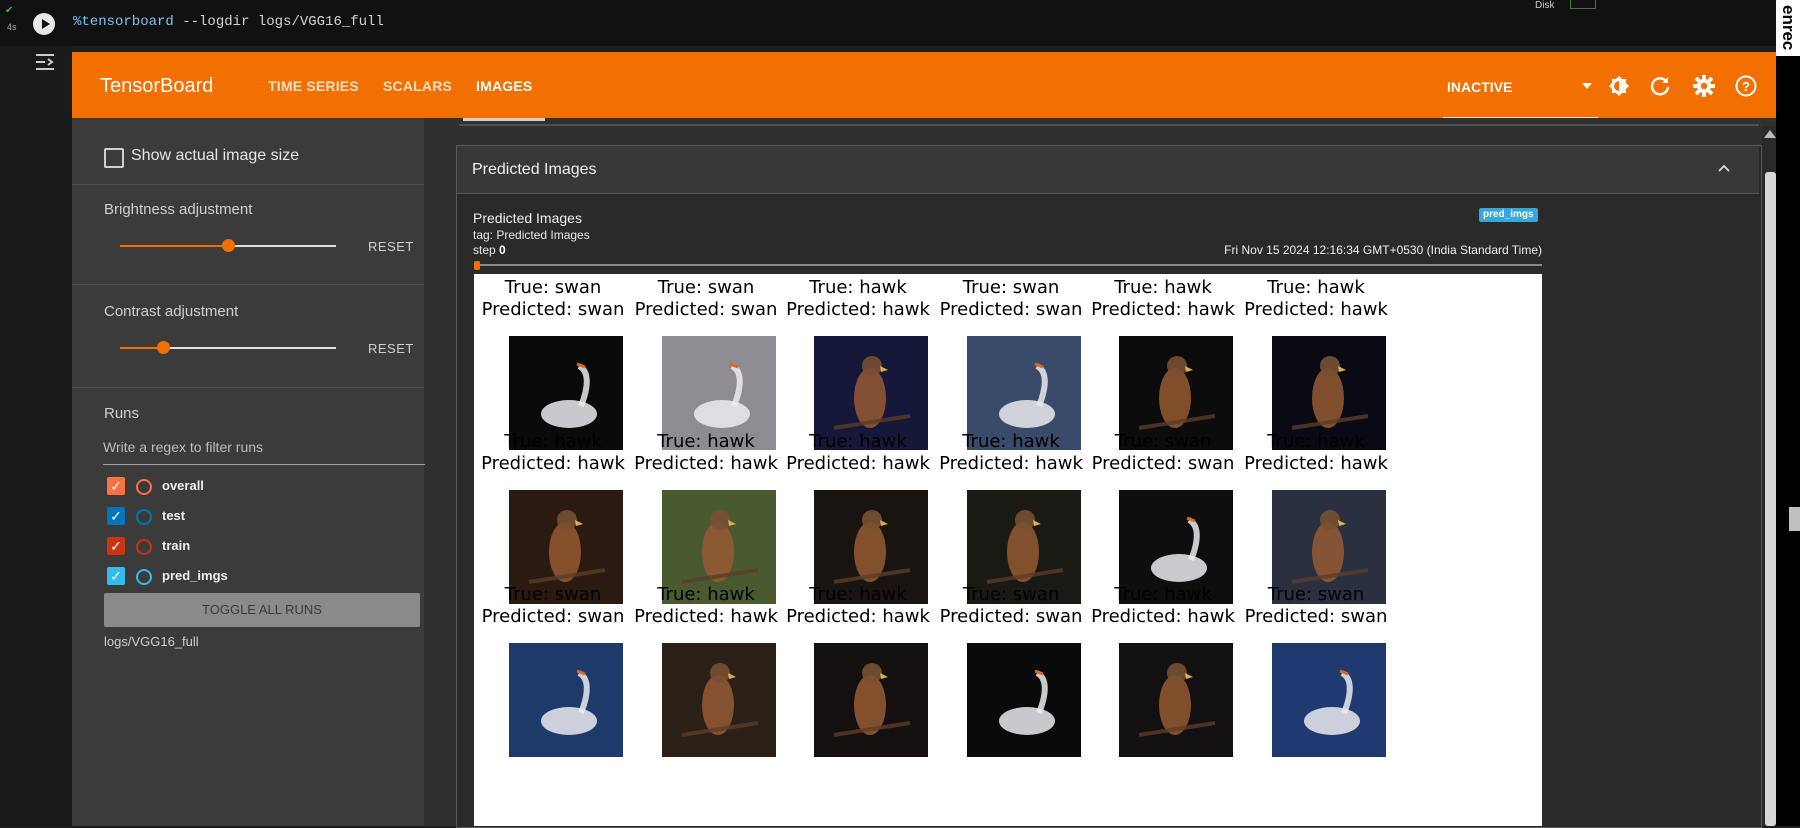 The height and width of the screenshot is (828, 1800). Describe the element at coordinates (531, 235) in the screenshot. I see `image-tag: tag: Predicted Images` at that location.